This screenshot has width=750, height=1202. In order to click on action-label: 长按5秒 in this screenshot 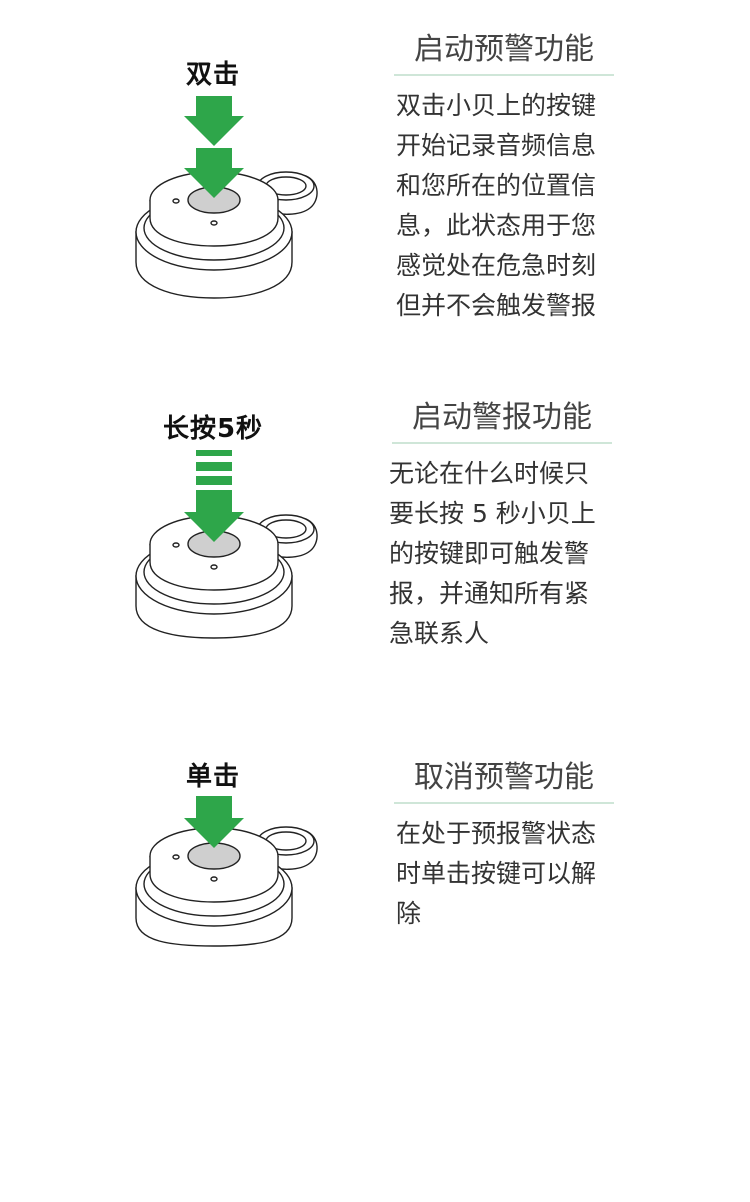, I will do `click(213, 429)`.